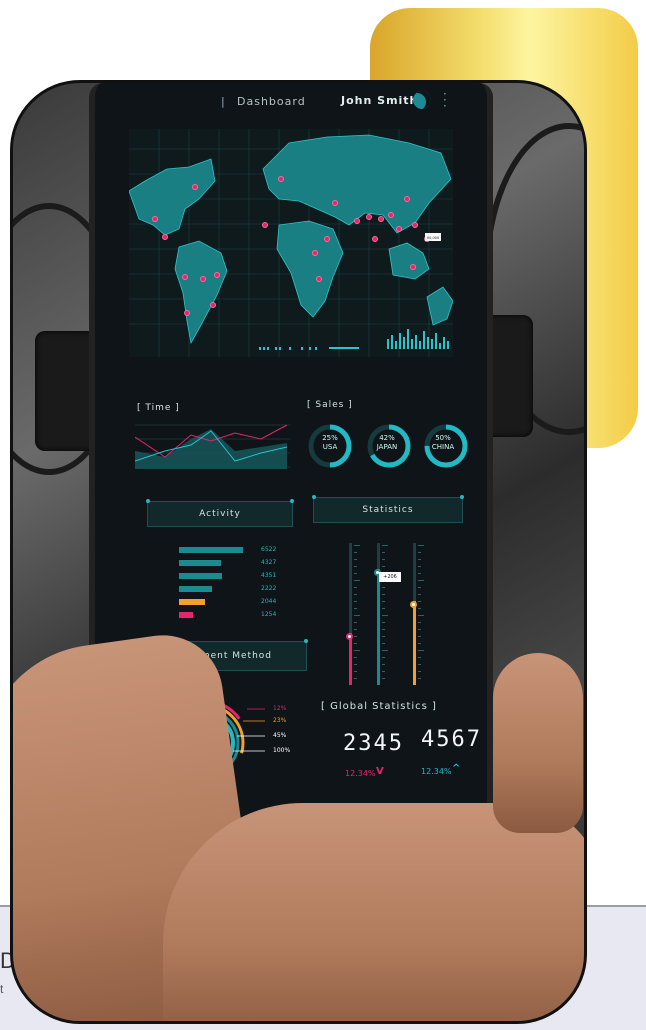  Describe the element at coordinates (456, 768) in the screenshot. I see `chevron-up-icon: ^` at that location.